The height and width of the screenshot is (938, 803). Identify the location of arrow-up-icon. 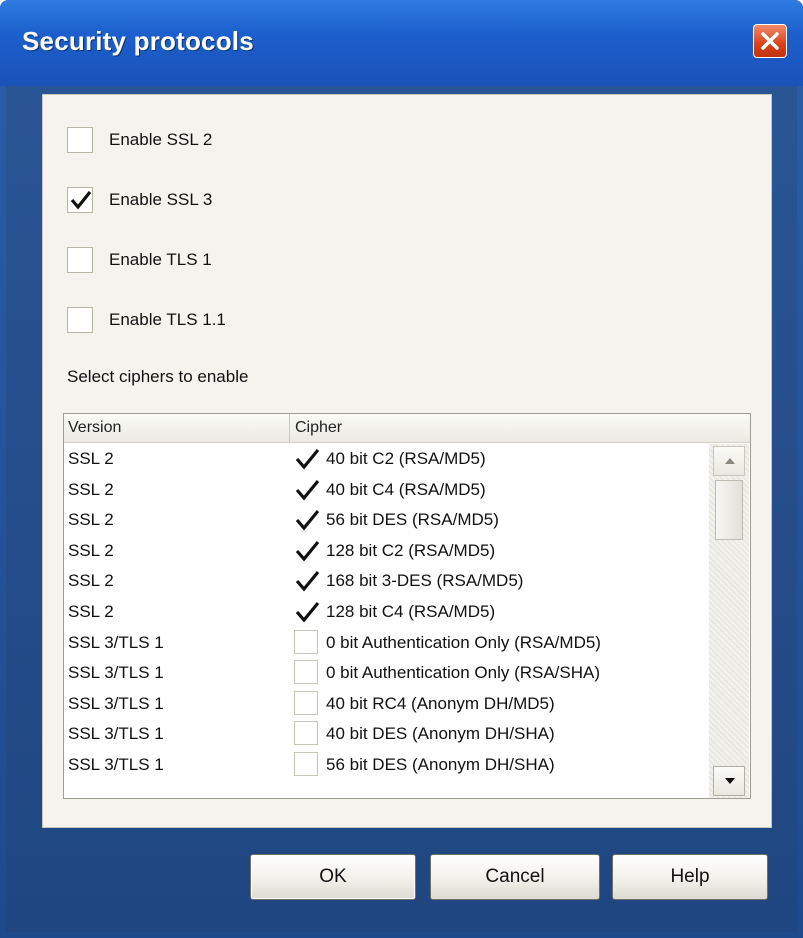
(730, 461).